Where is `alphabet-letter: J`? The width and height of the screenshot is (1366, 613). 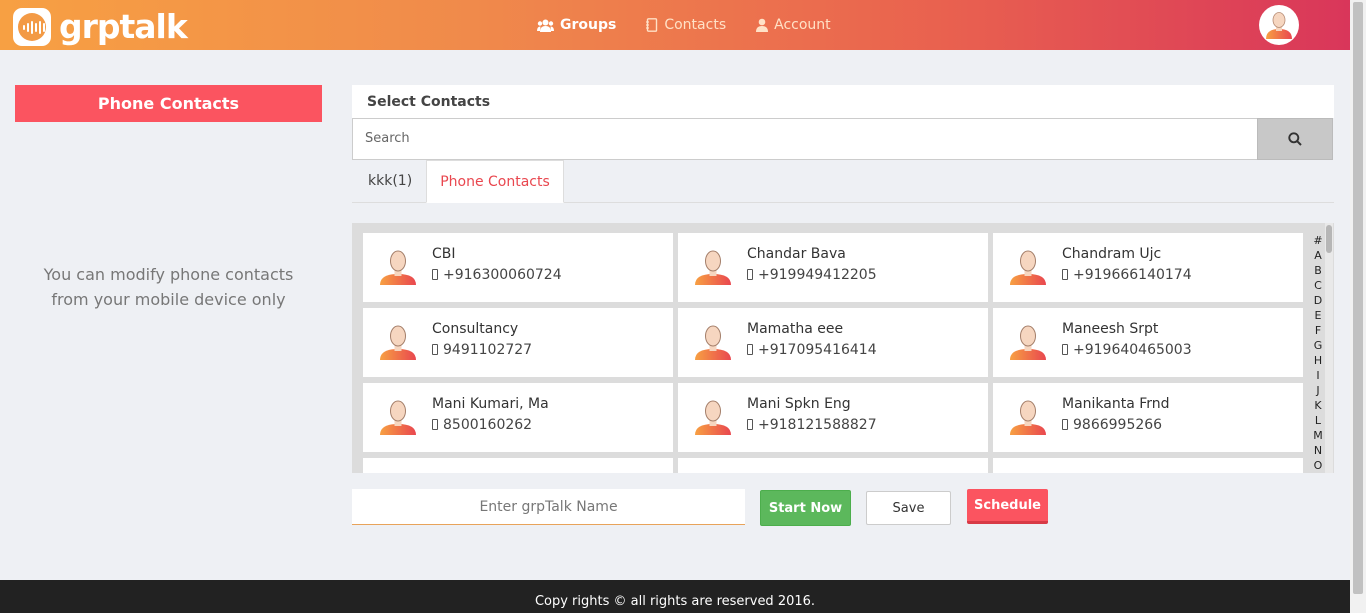
alphabet-letter: J is located at coordinates (1318, 390).